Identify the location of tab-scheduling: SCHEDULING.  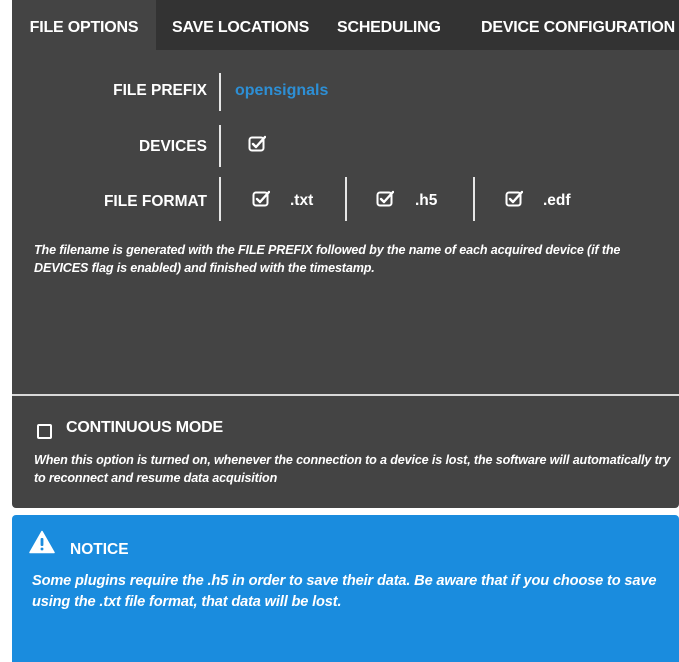
(389, 25).